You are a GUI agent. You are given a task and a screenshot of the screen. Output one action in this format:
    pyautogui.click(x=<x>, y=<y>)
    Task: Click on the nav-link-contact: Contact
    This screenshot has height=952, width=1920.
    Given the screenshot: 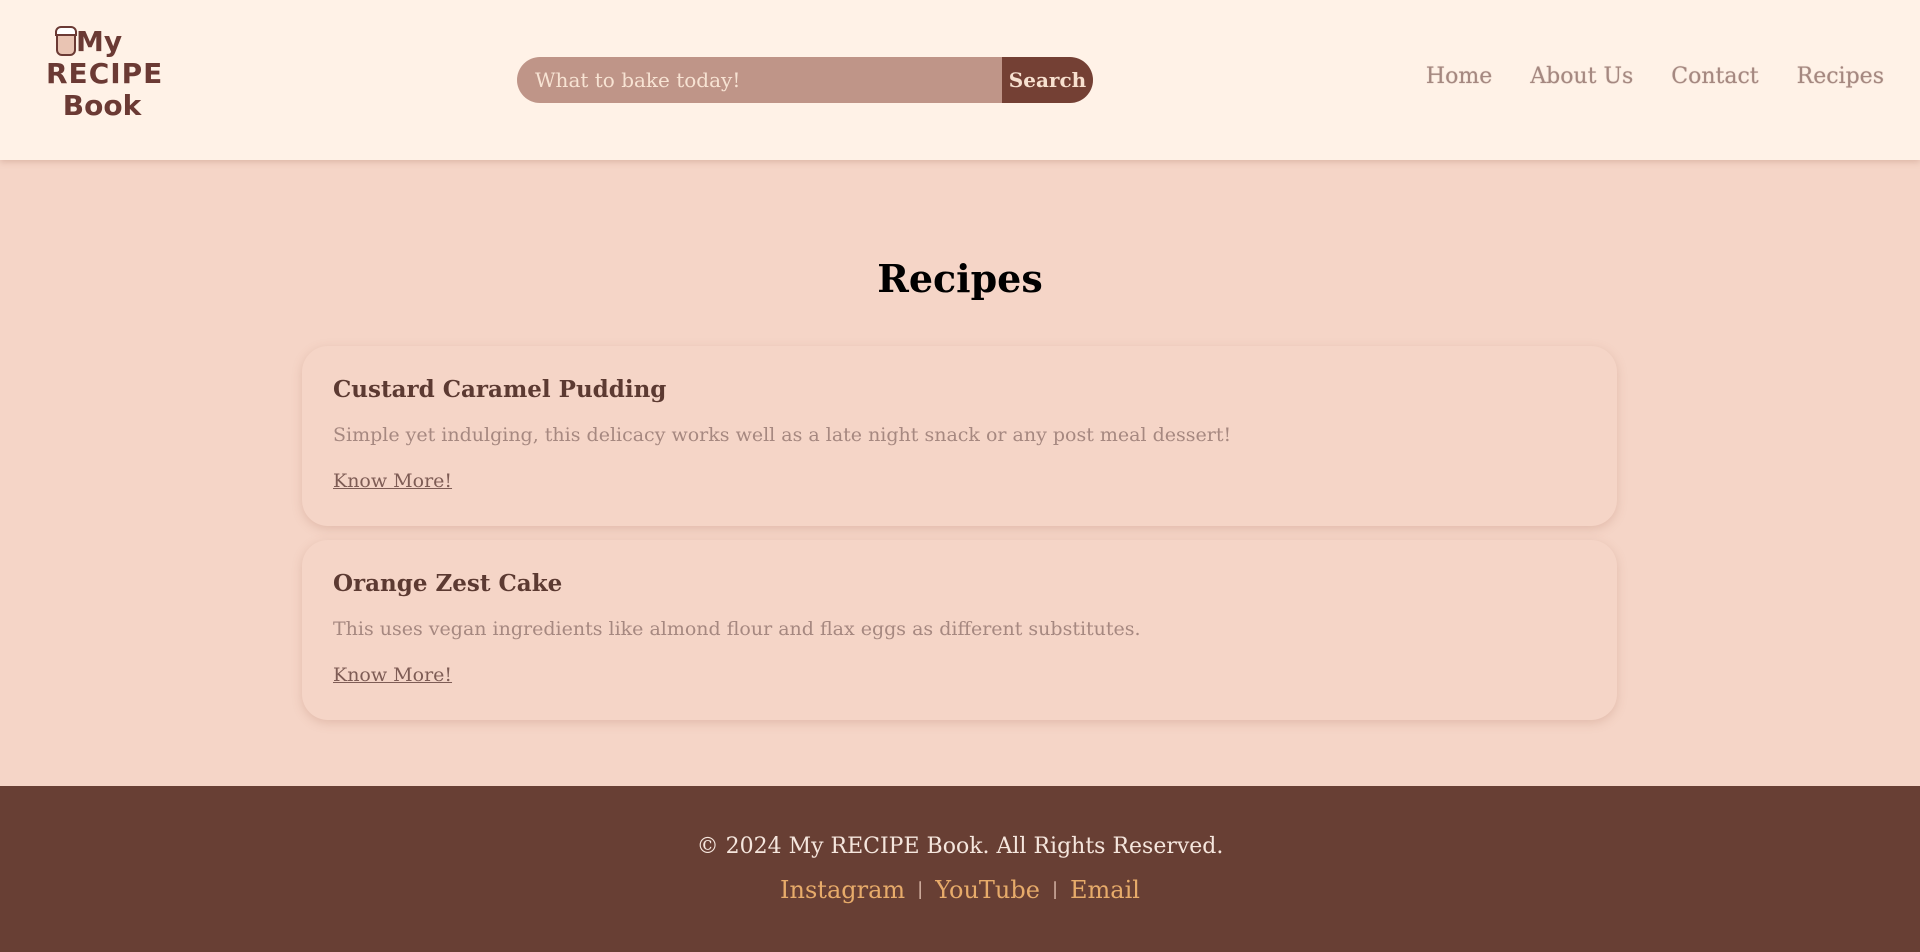 What is the action you would take?
    pyautogui.click(x=1714, y=76)
    